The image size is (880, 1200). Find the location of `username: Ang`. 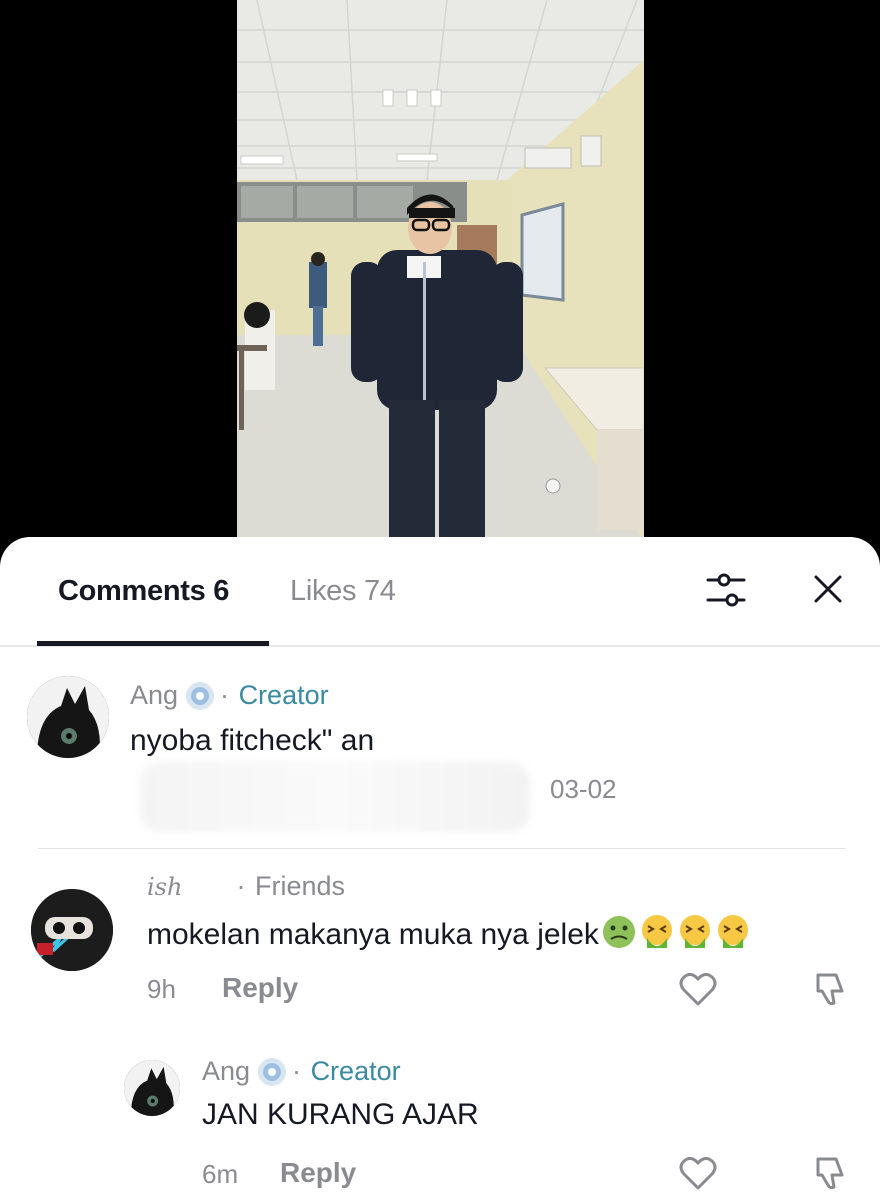

username: Ang is located at coordinates (226, 1071).